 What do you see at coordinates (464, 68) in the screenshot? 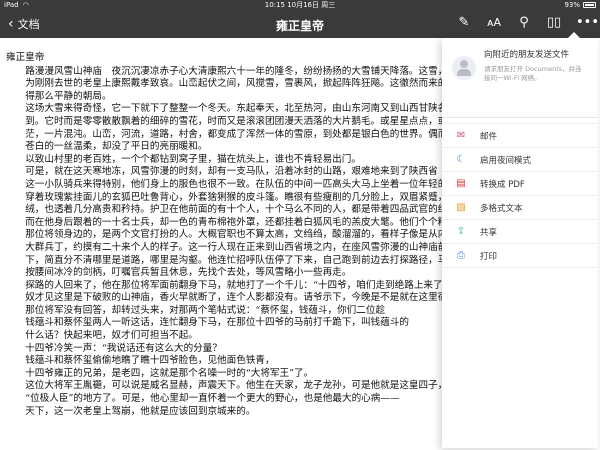
I see `contact-avatar-icon` at bounding box center [464, 68].